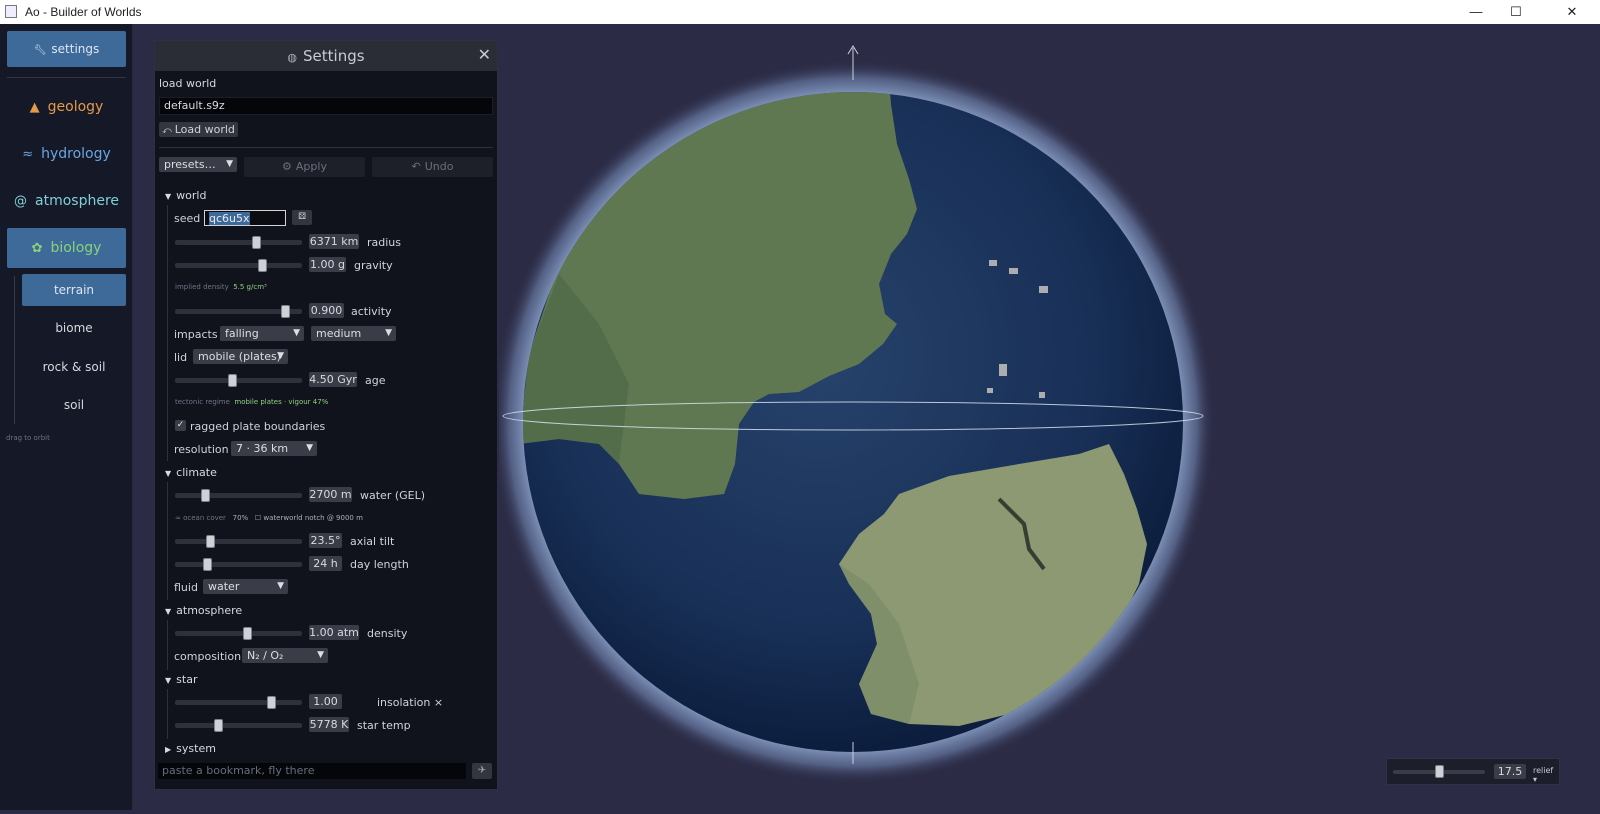 Image resolution: width=1600 pixels, height=814 pixels. I want to click on plane-icon: ✈, so click(482, 770).